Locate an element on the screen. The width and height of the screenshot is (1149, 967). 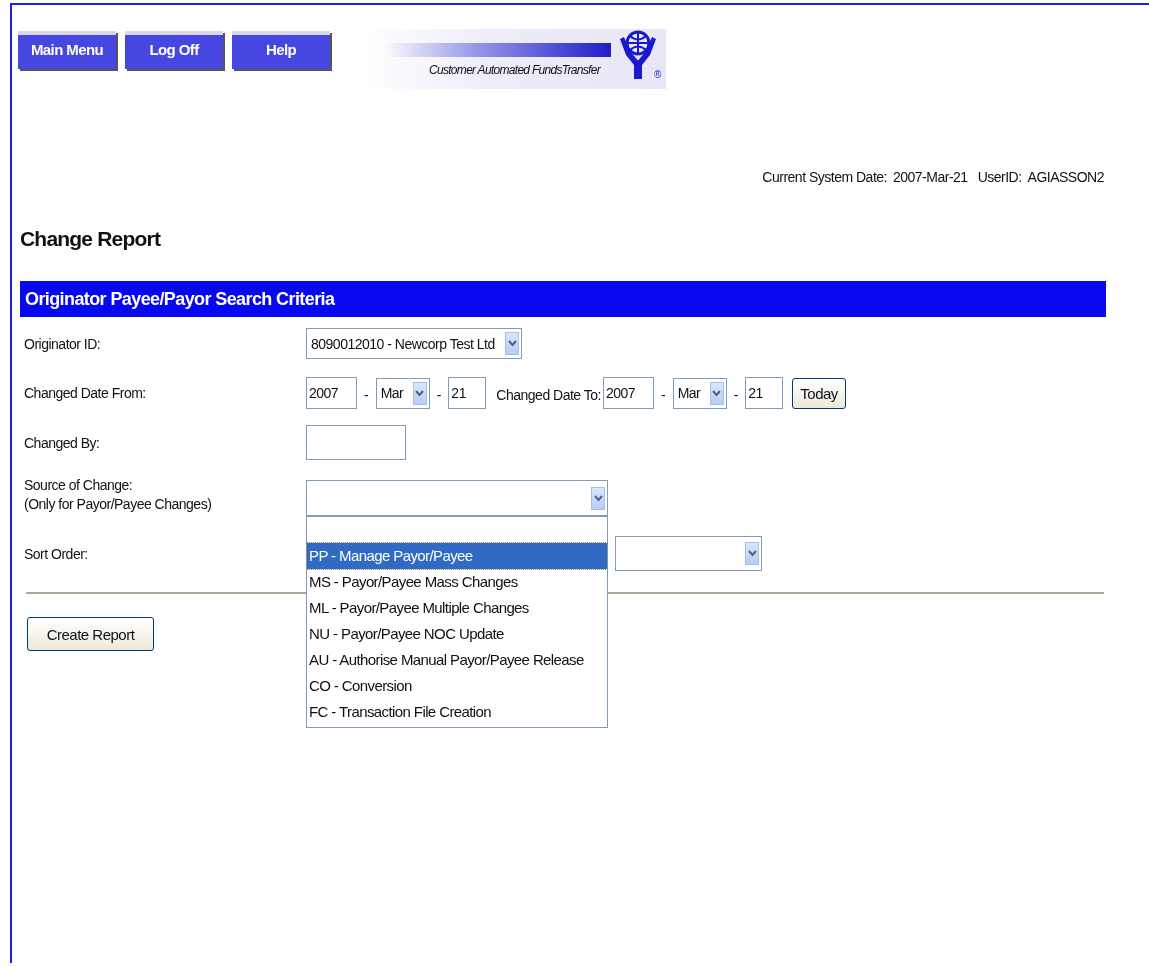
dropdown-option: FC - Transaction File Creation is located at coordinates (457, 712).